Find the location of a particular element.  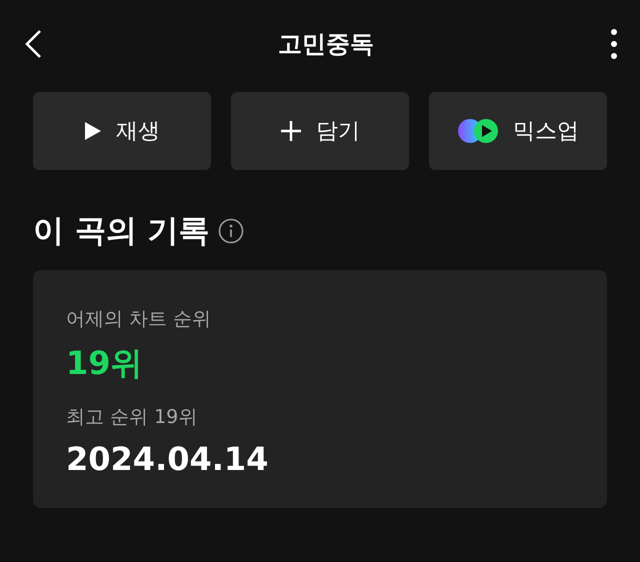

play-icon is located at coordinates (93, 131).